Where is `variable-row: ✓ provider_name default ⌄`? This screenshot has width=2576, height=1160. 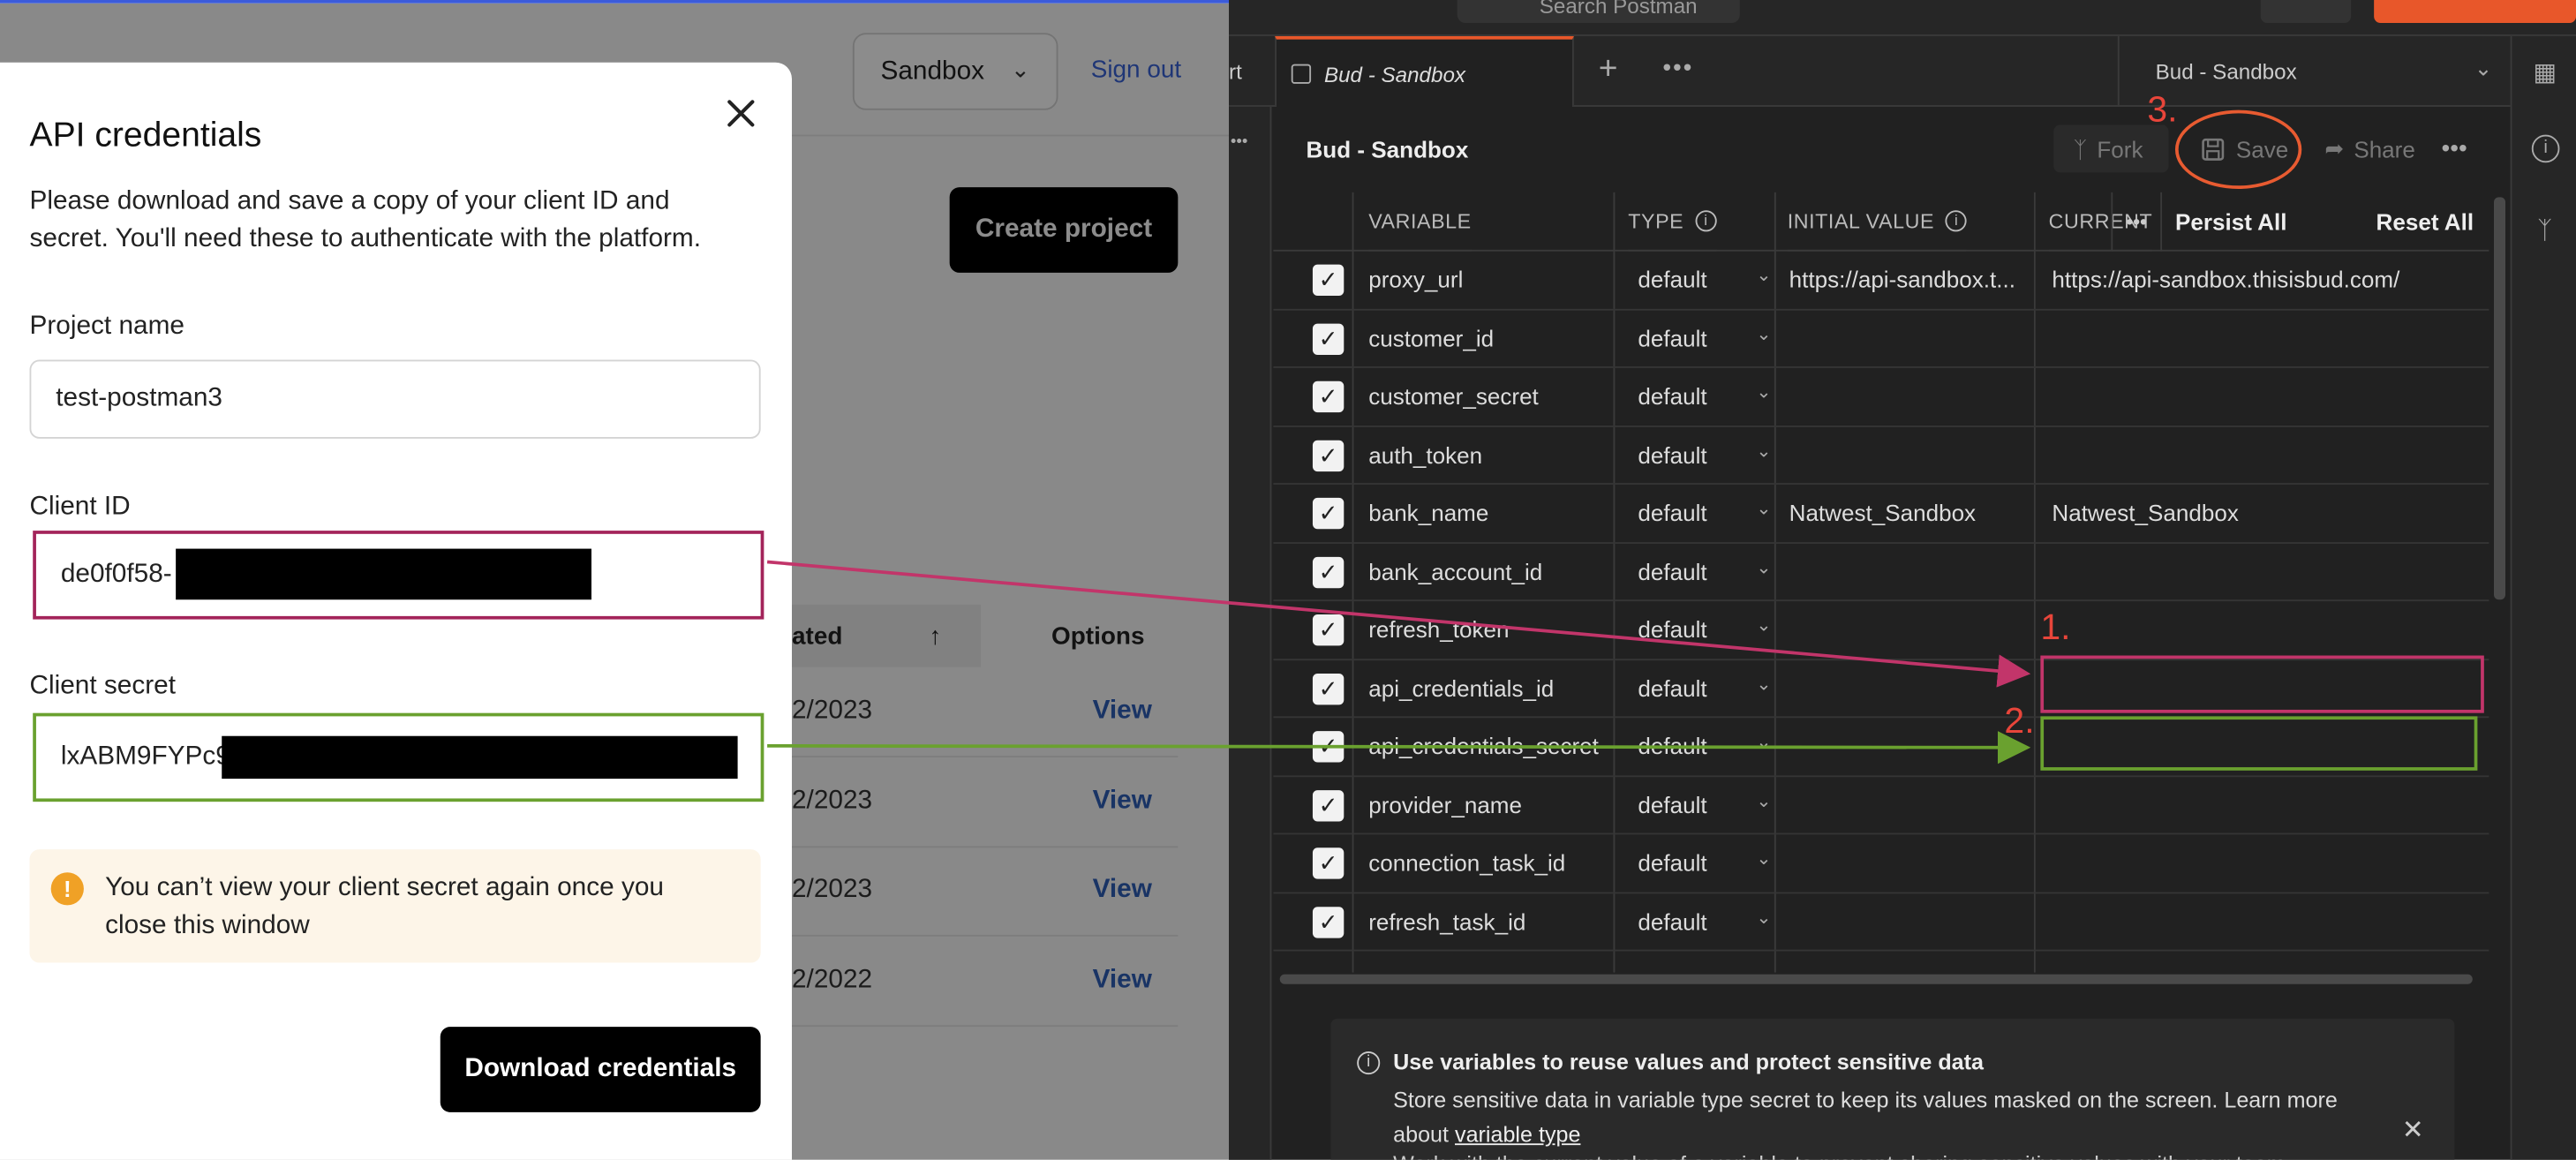
variable-row: ✓ provider_name default ⌄ is located at coordinates (1881, 805).